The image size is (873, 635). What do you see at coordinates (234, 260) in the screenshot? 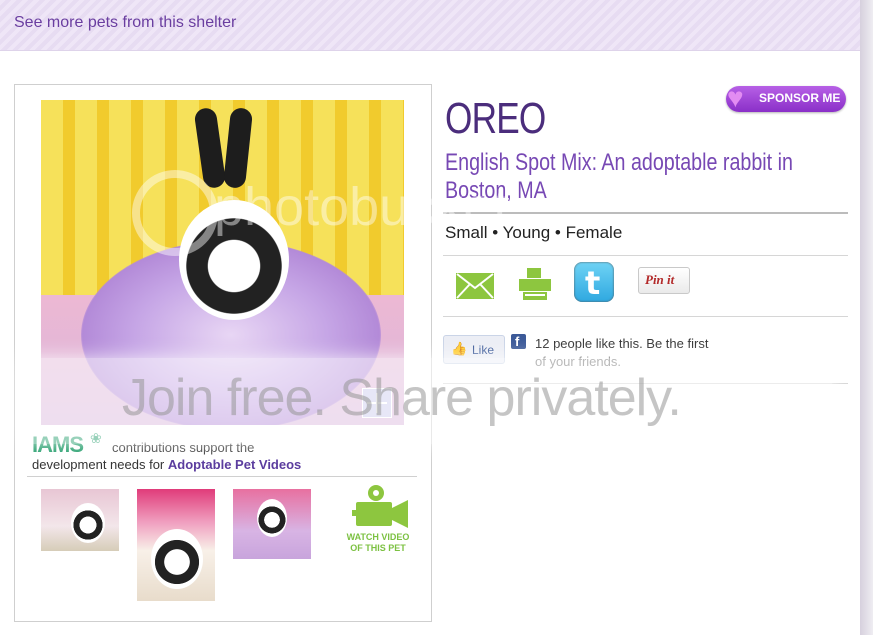
I see `photo-rabbit-head` at bounding box center [234, 260].